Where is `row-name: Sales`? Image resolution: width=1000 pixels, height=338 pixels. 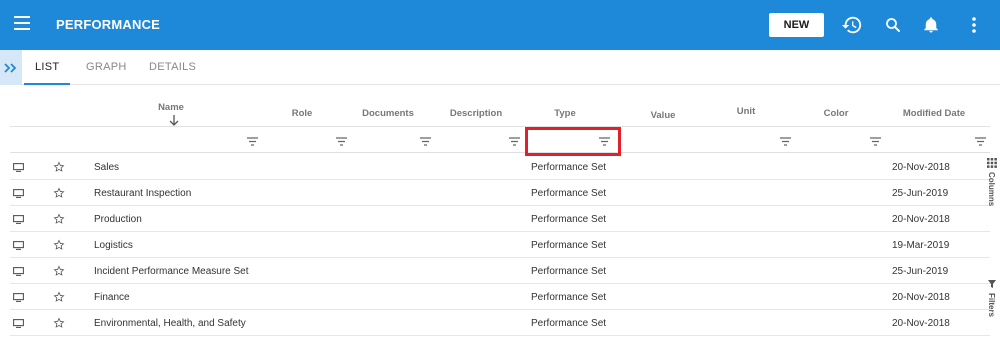
row-name: Sales is located at coordinates (107, 167).